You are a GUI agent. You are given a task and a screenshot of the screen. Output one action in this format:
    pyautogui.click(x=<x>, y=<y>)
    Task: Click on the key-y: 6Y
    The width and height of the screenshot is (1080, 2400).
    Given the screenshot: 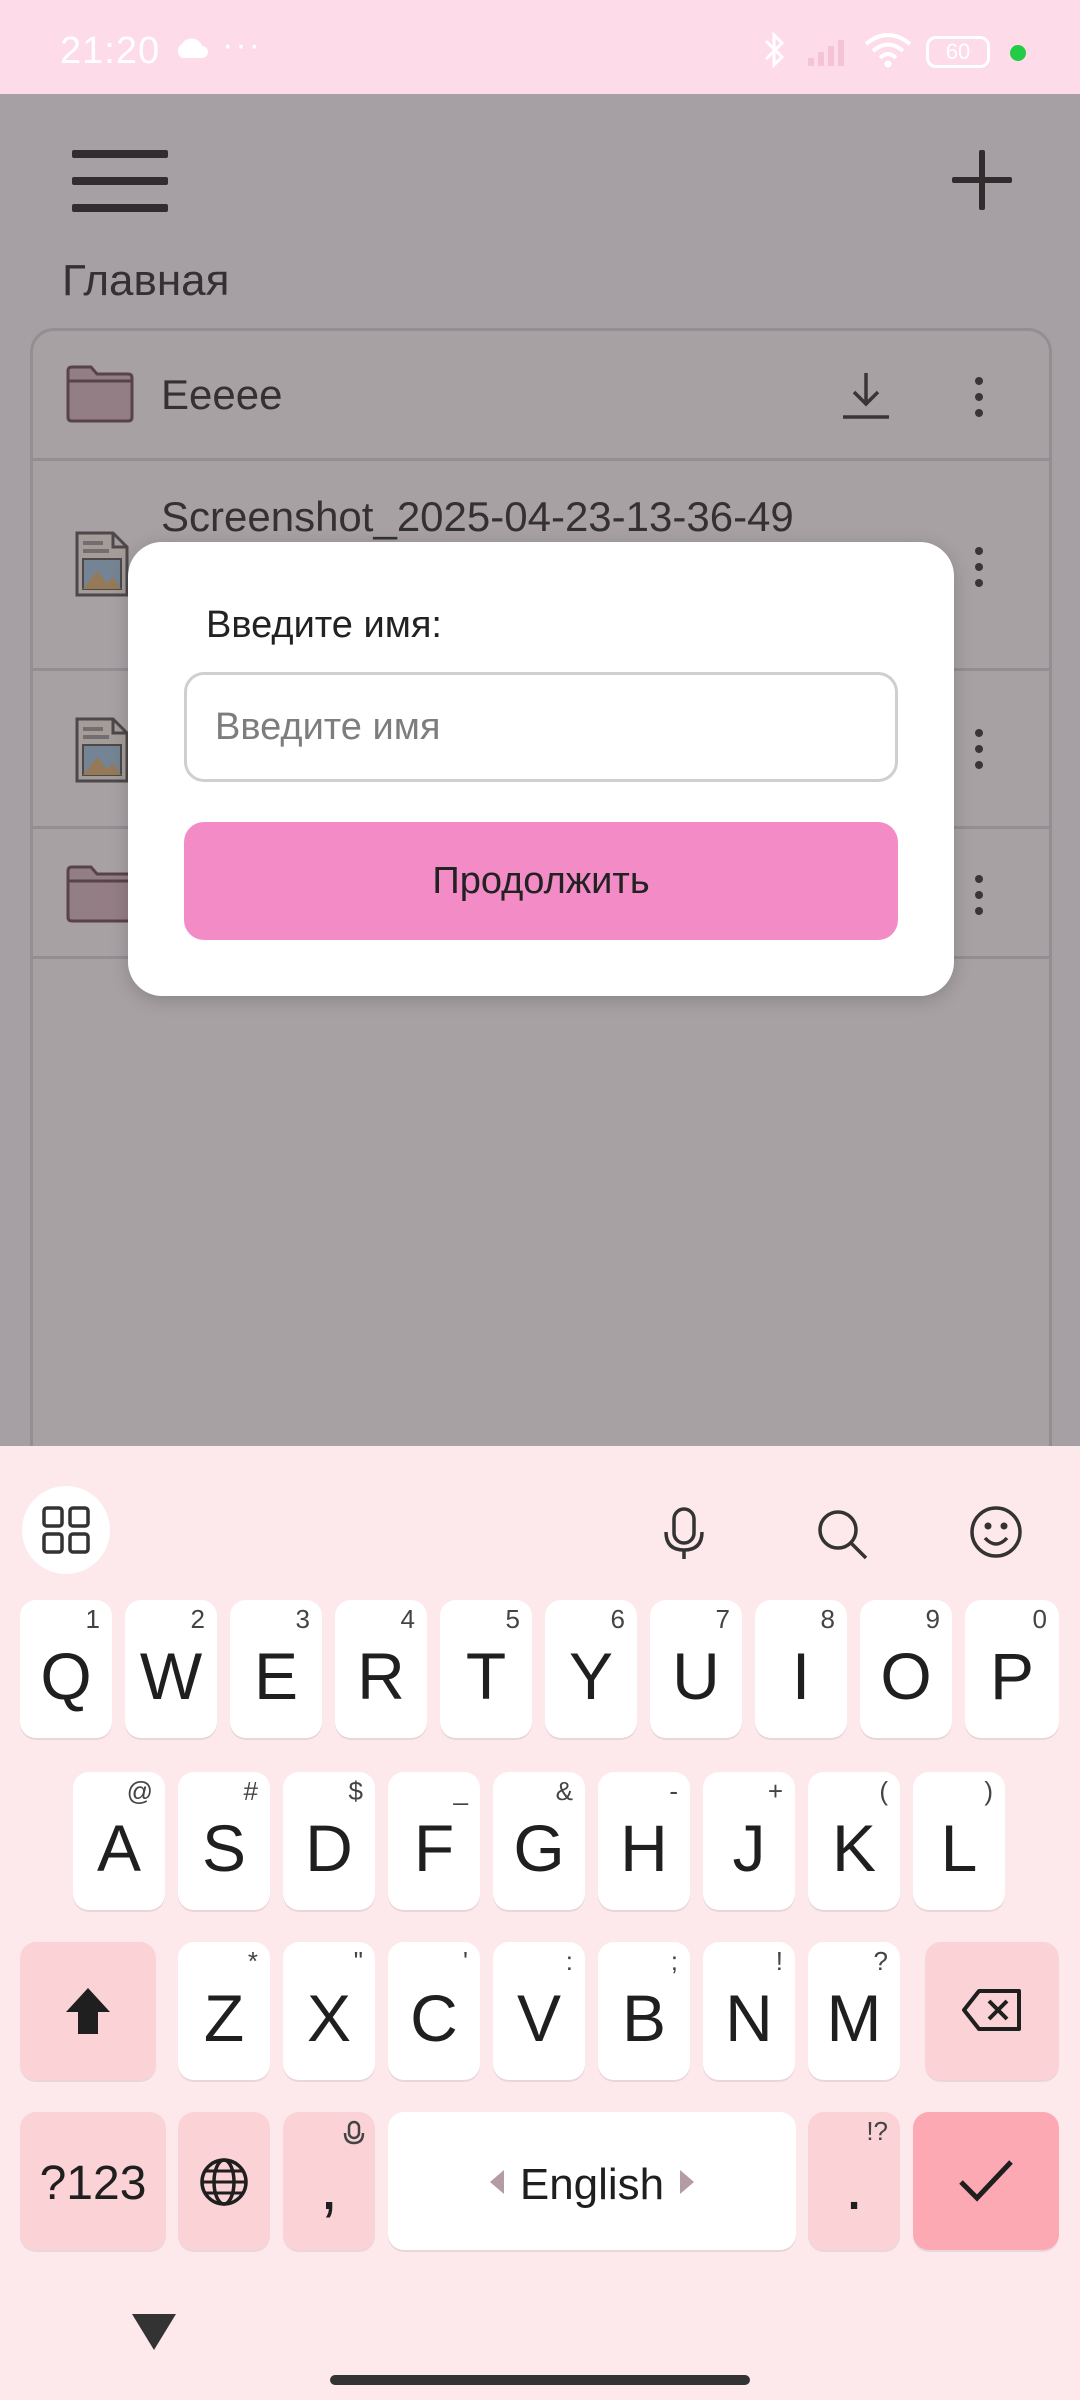 What is the action you would take?
    pyautogui.click(x=591, y=1669)
    